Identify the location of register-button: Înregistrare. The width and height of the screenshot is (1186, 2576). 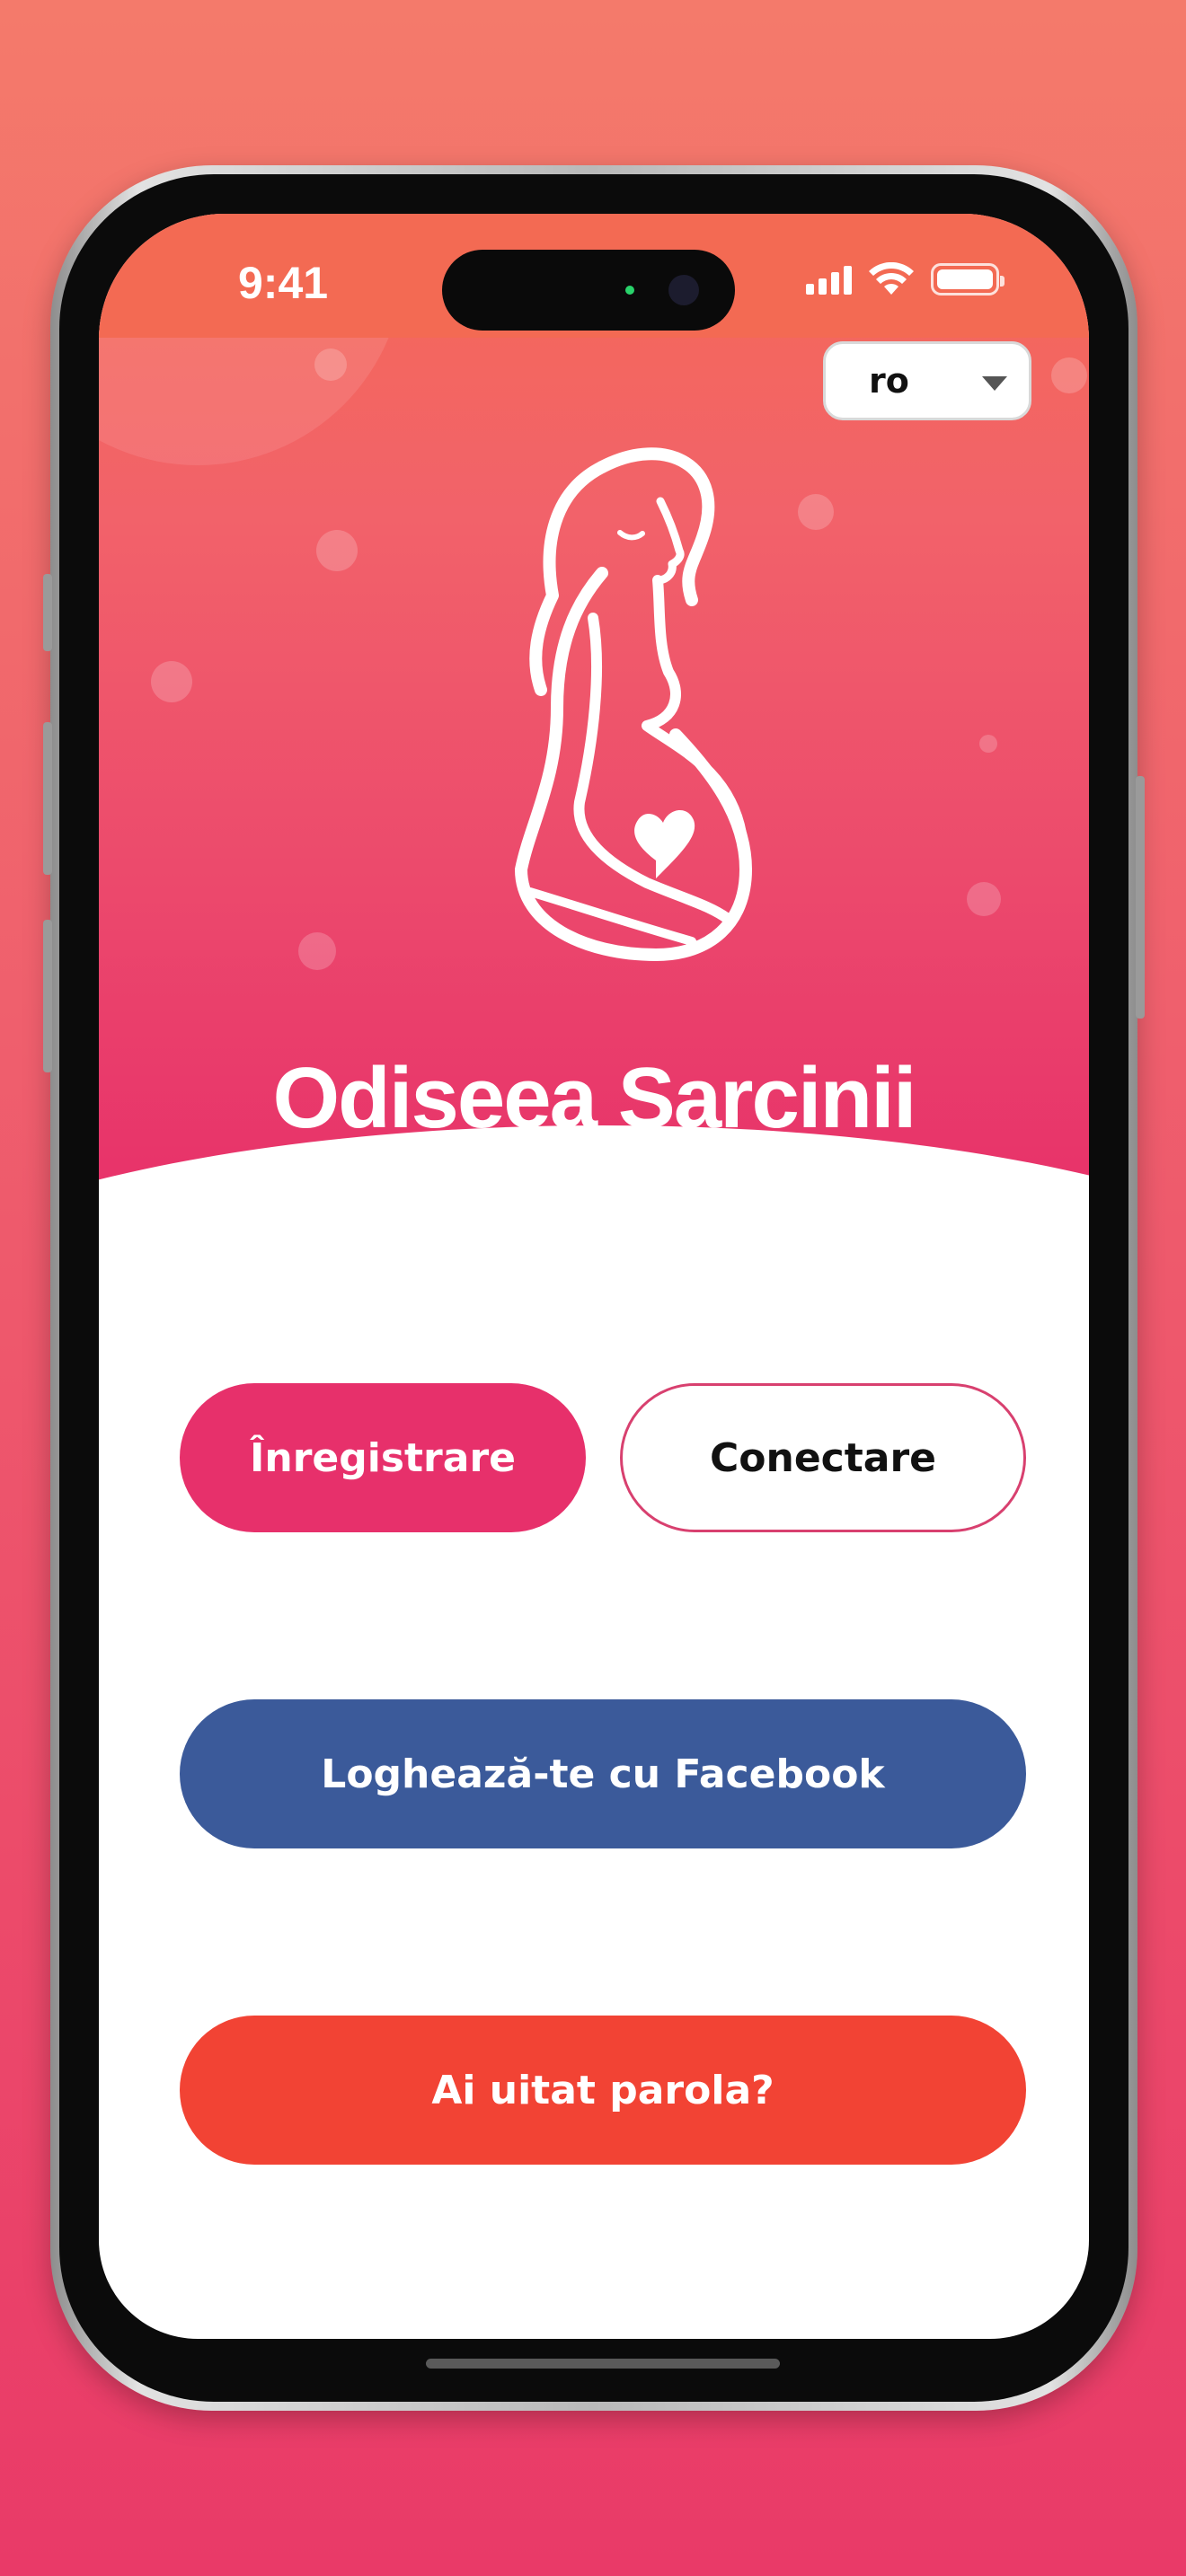
(383, 1457).